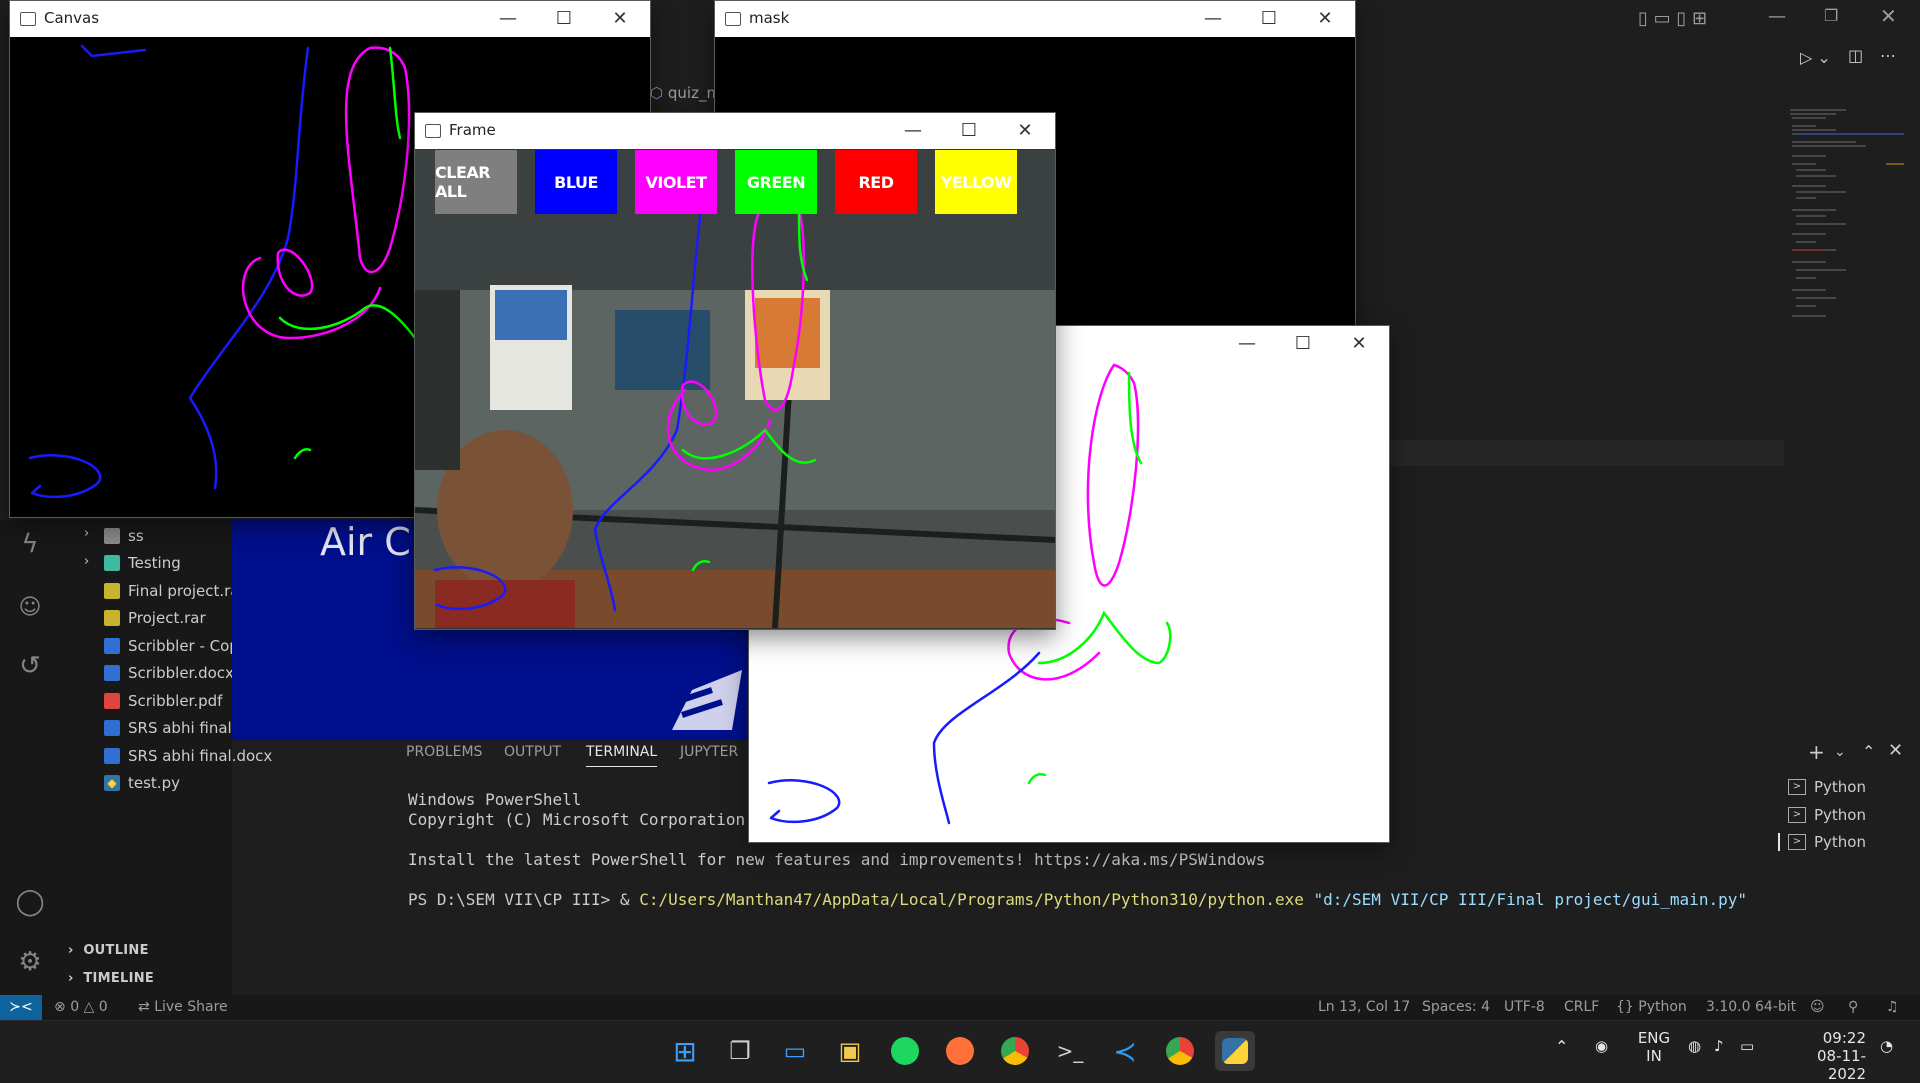 The image size is (1920, 1083). I want to click on chrome-icon, so click(1015, 1051).